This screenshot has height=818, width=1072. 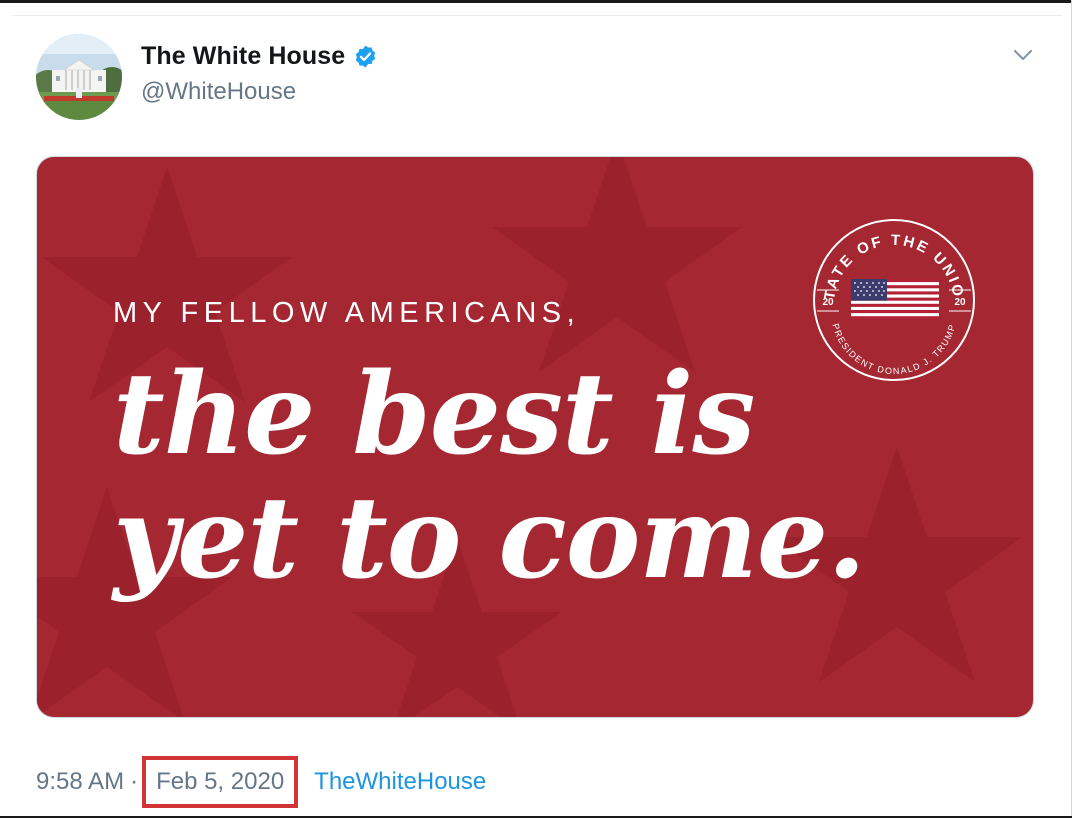 I want to click on name-row: The White House, so click(x=259, y=56).